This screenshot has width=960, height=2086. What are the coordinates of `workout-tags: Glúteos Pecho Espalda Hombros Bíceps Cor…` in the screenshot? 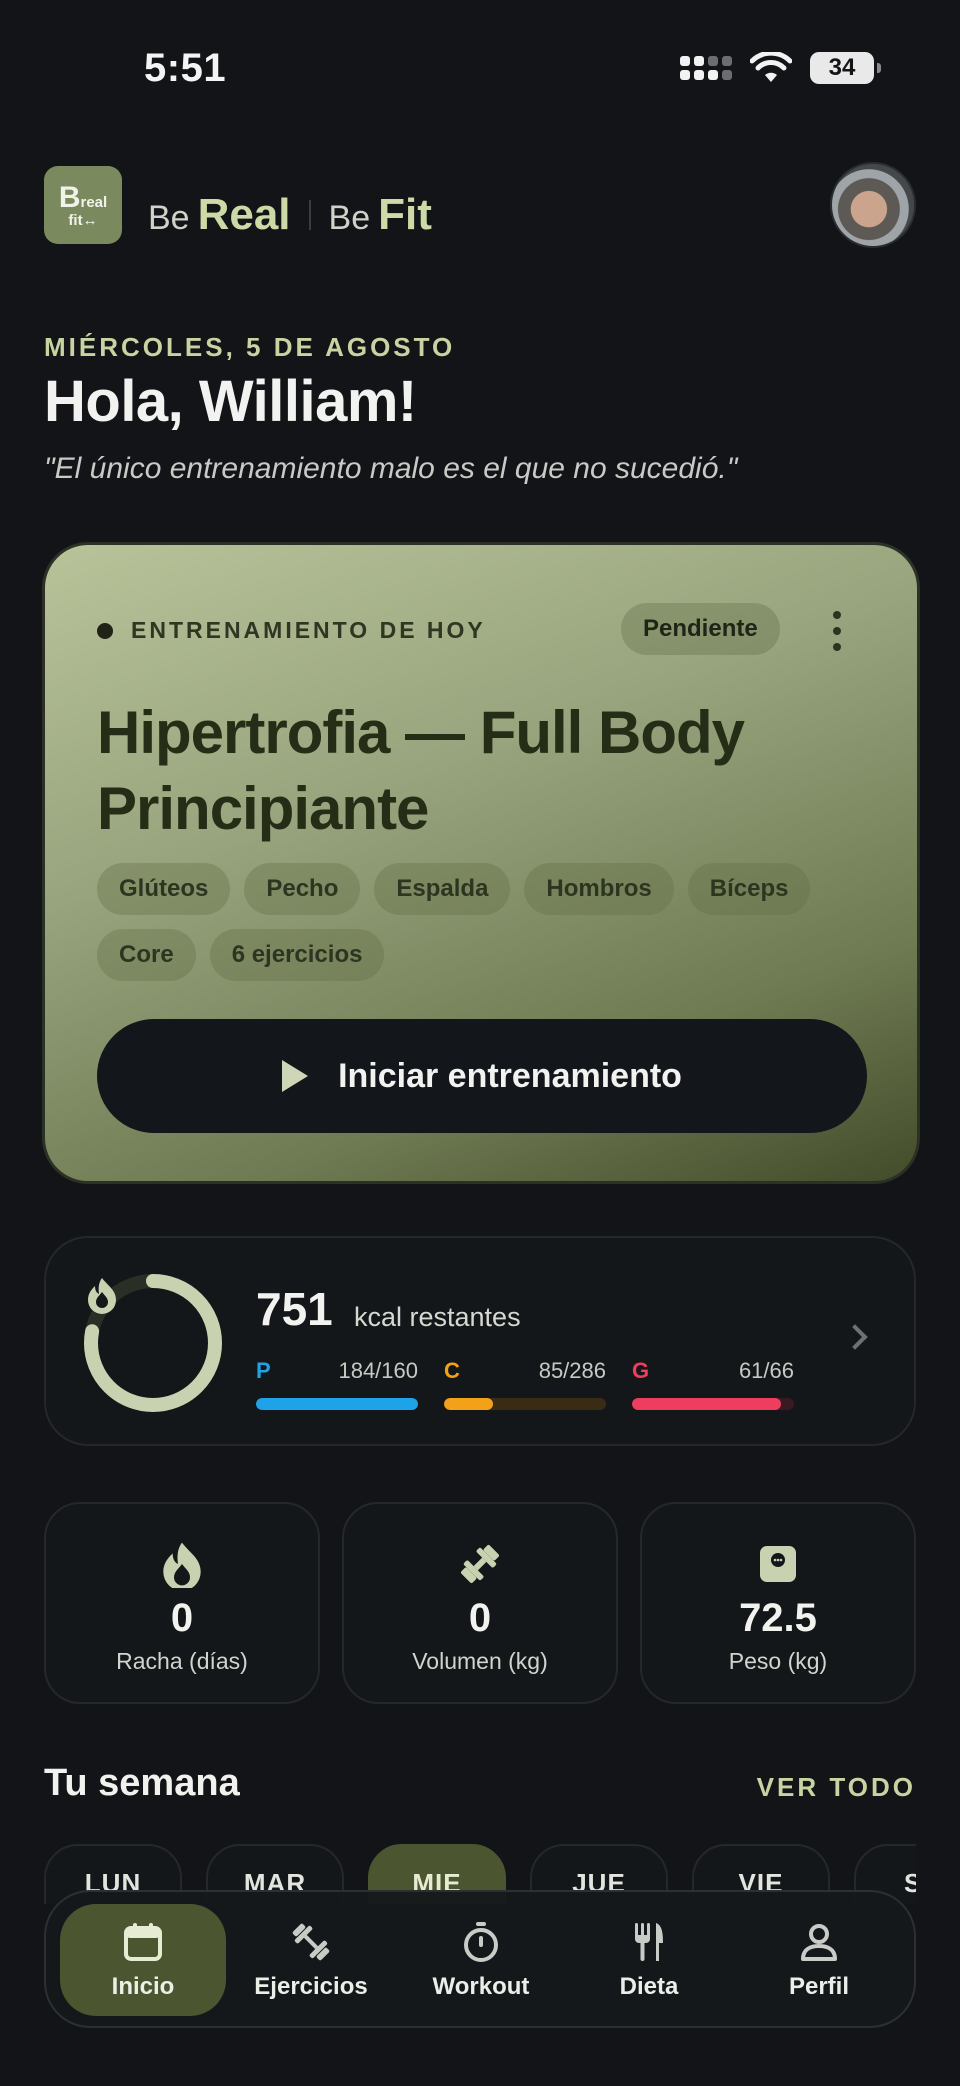 It's located at (492, 922).